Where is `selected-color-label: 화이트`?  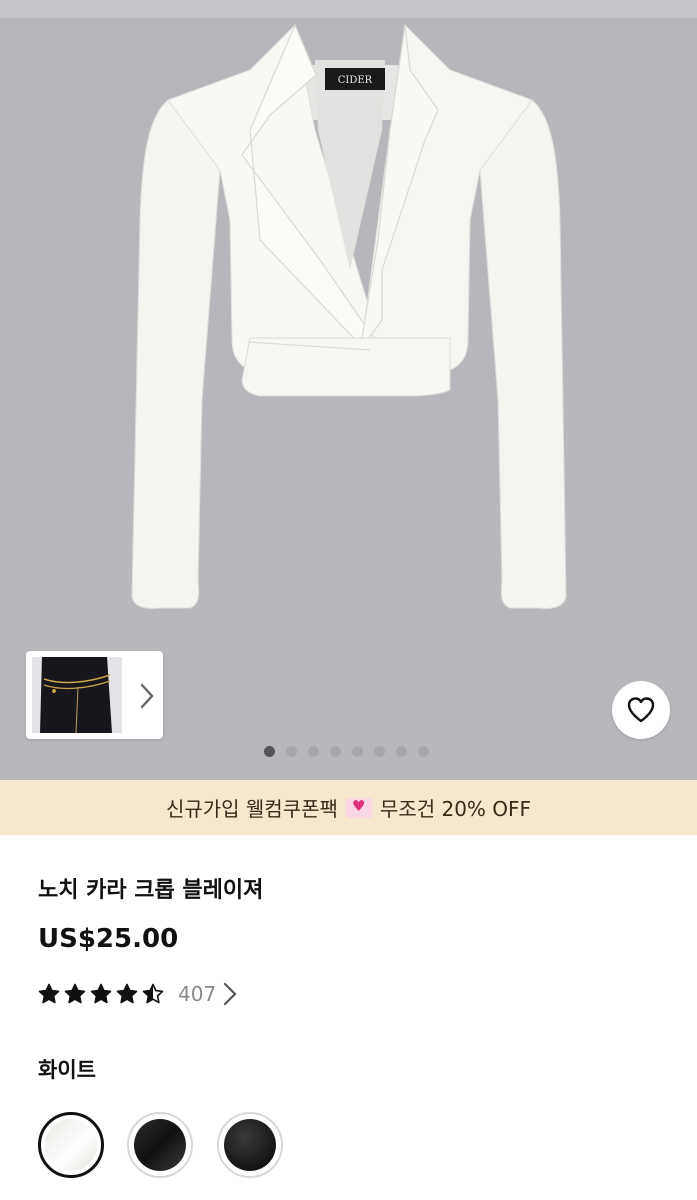 selected-color-label: 화이트 is located at coordinates (67, 1070).